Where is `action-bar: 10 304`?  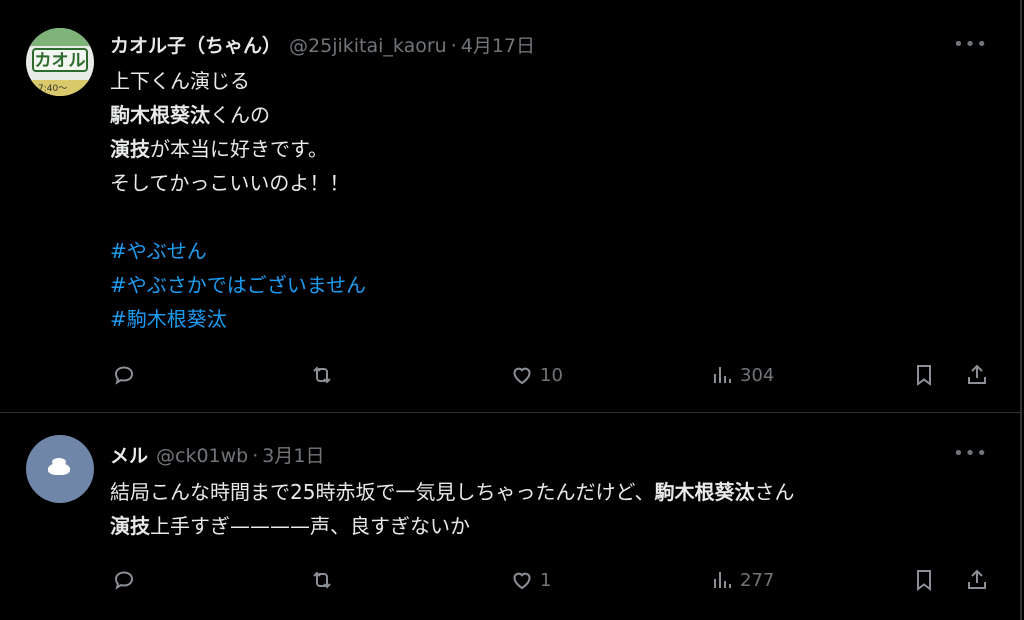 action-bar: 10 304 is located at coordinates (552, 375).